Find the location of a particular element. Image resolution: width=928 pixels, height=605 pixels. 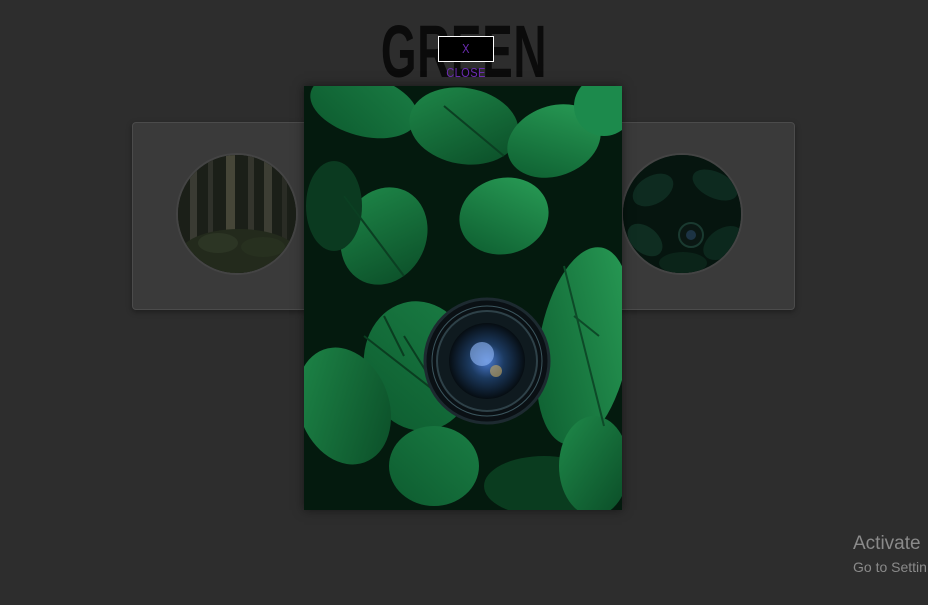

close-button-label: X CLOSE is located at coordinates (466, 60).